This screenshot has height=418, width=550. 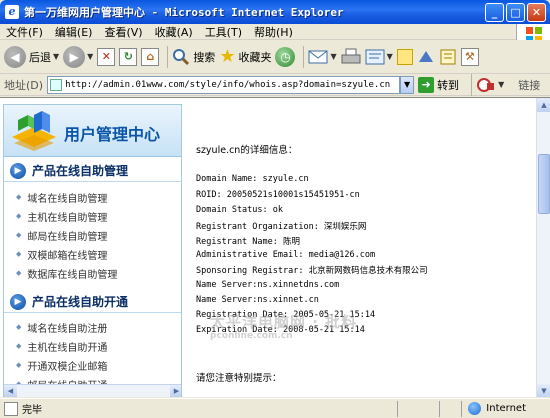 I want to click on sidebar-item-label: 双模邮箱在线管理, so click(x=67, y=256).